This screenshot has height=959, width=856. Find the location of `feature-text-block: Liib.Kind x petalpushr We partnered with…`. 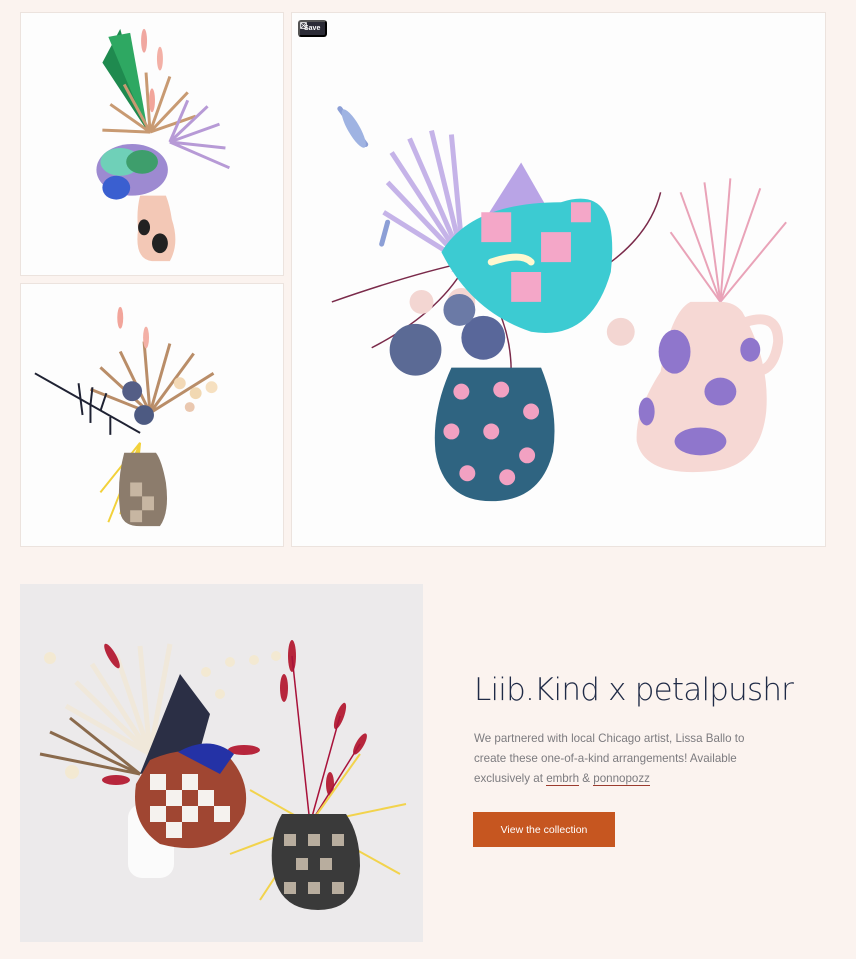

feature-text-block: Liib.Kind x petalpushr We partnered with… is located at coordinates (634, 730).